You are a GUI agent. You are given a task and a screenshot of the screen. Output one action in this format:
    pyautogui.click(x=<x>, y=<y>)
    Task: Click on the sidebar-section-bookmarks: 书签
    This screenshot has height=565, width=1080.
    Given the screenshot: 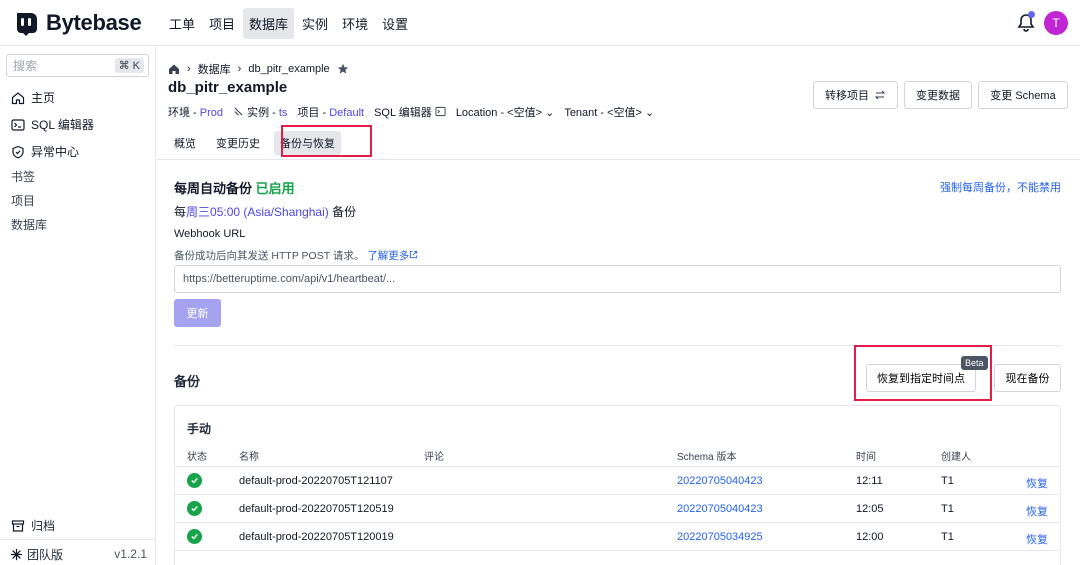 What is the action you would take?
    pyautogui.click(x=23, y=176)
    